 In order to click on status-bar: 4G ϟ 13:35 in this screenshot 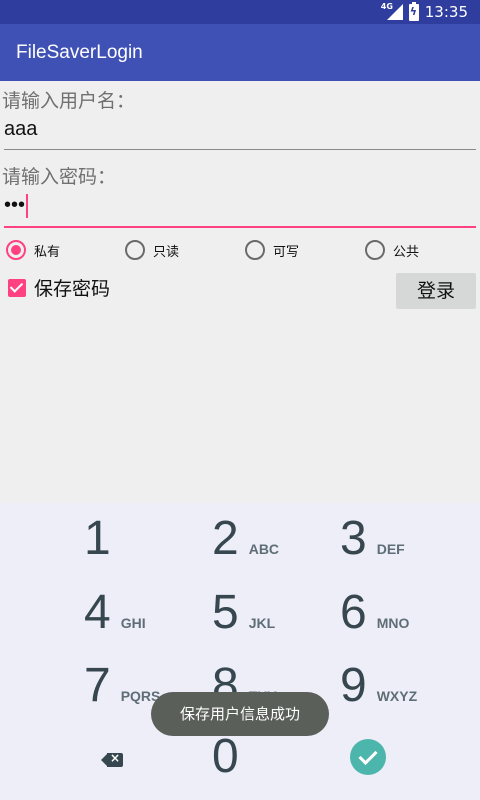, I will do `click(240, 12)`.